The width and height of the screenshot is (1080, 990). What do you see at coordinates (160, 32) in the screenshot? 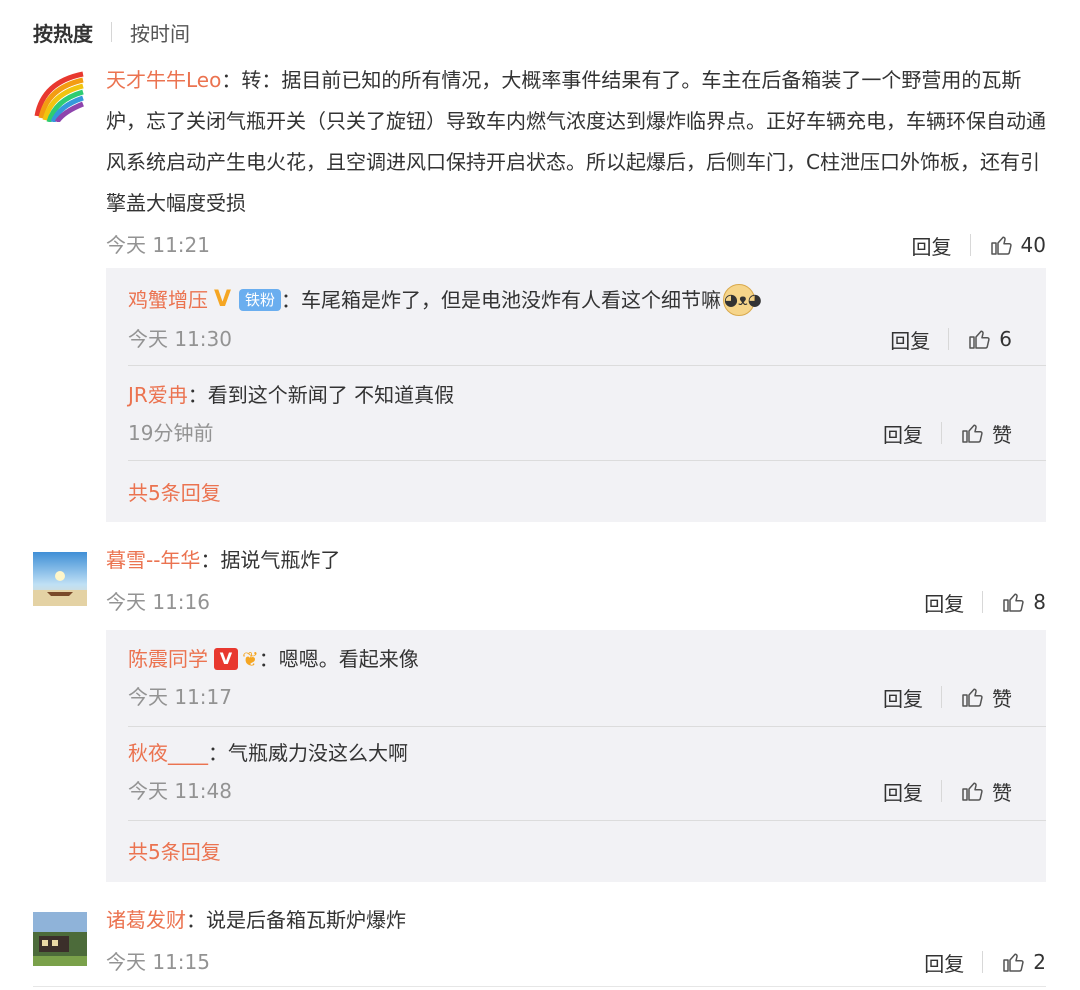
I see `sort-by-time-tab: 按时间` at bounding box center [160, 32].